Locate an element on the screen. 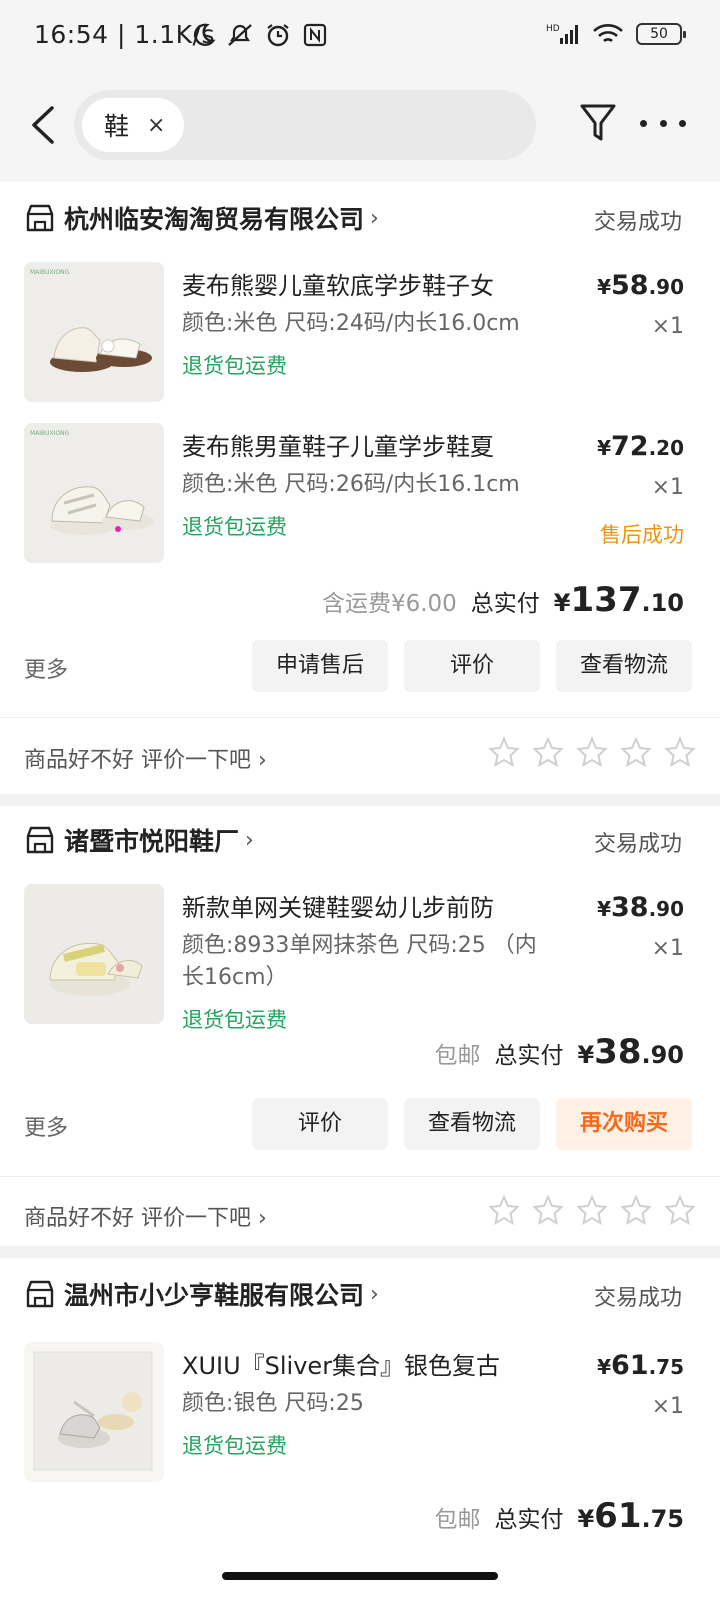  order-total: 含运费¥6.00 总实付 ¥137.10 is located at coordinates (503, 600).